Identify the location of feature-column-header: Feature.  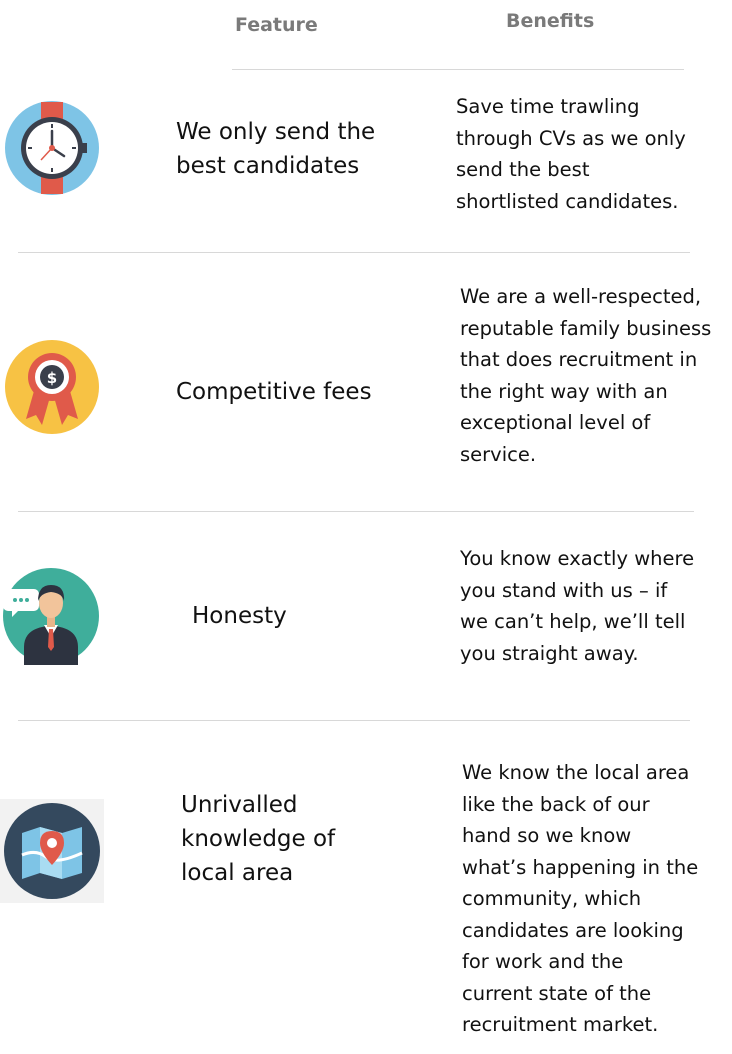
(276, 25).